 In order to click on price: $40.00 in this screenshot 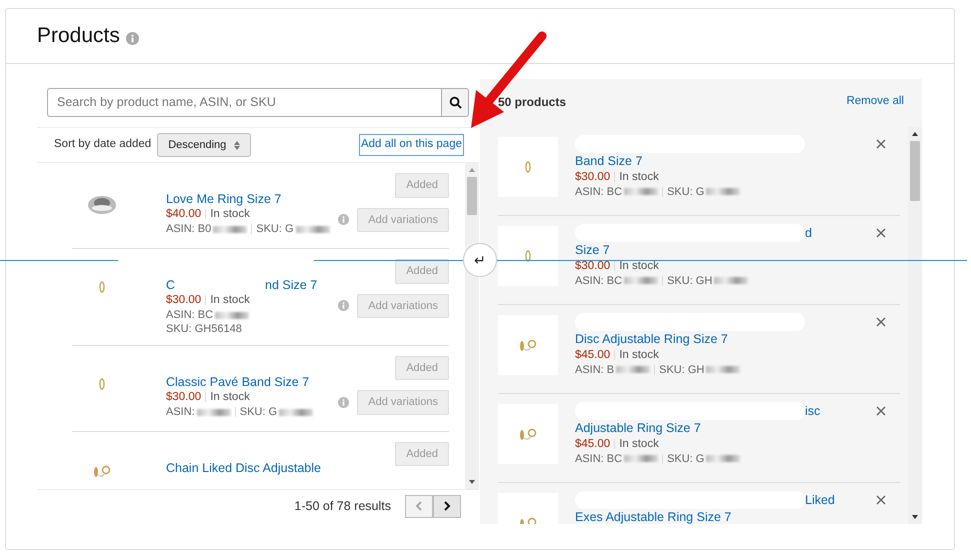, I will do `click(184, 214)`.